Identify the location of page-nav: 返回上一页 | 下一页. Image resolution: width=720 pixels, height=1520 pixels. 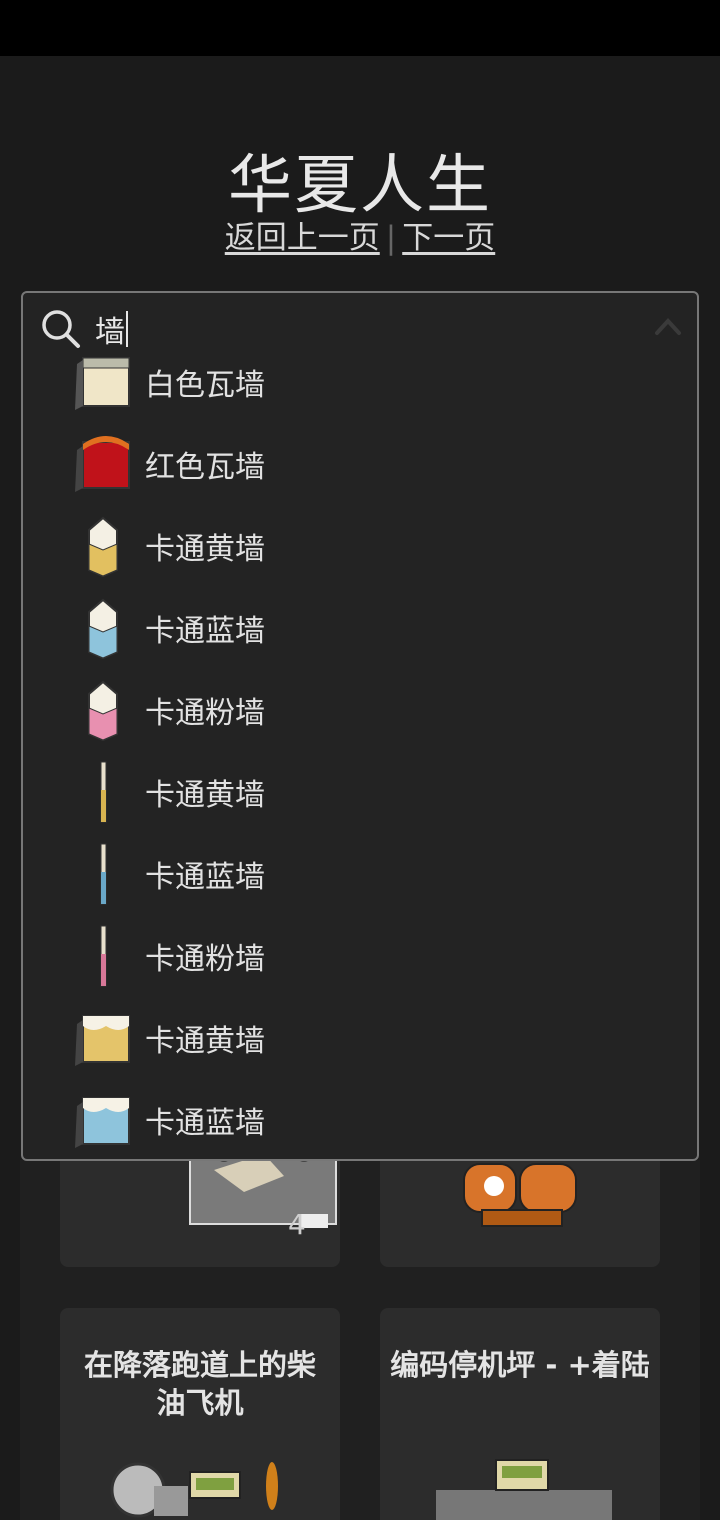
(360, 234).